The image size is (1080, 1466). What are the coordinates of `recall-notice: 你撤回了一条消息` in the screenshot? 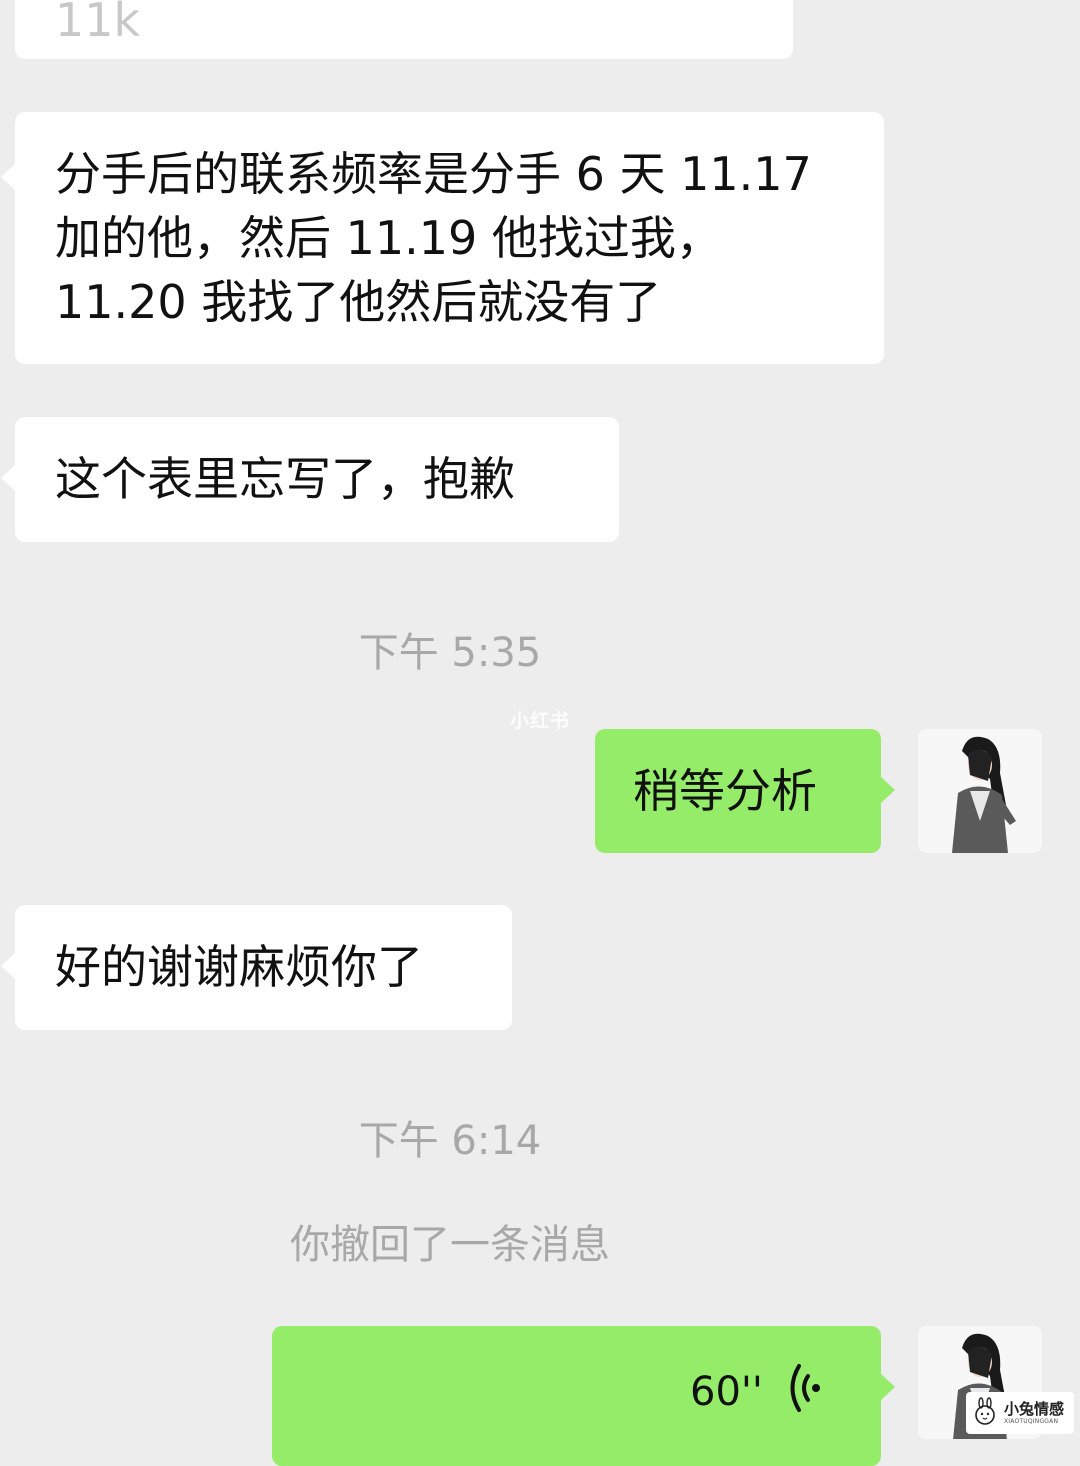 It's located at (450, 1245).